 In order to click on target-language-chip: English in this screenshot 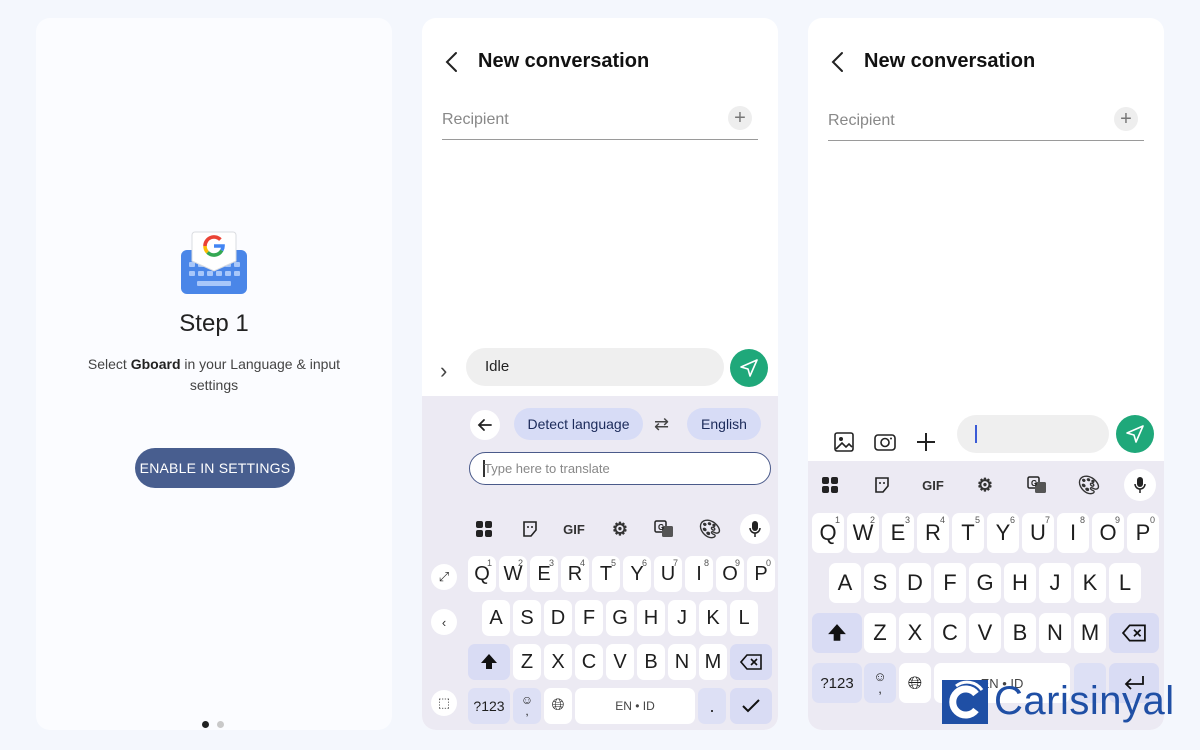, I will do `click(724, 424)`.